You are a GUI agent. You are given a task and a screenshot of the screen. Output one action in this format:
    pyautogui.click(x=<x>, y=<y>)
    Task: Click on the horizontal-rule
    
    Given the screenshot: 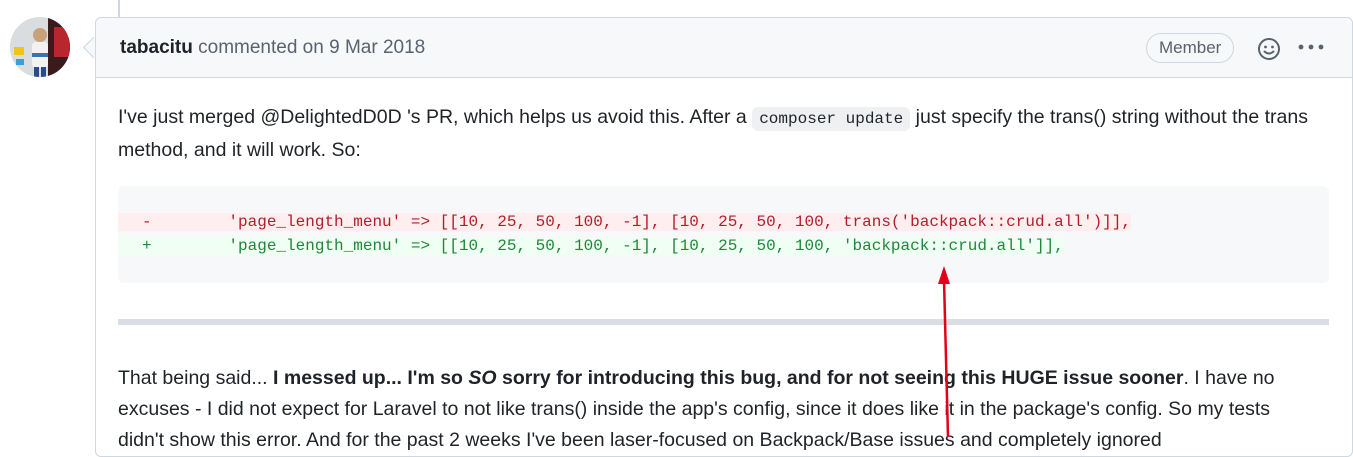 What is the action you would take?
    pyautogui.click(x=723, y=322)
    